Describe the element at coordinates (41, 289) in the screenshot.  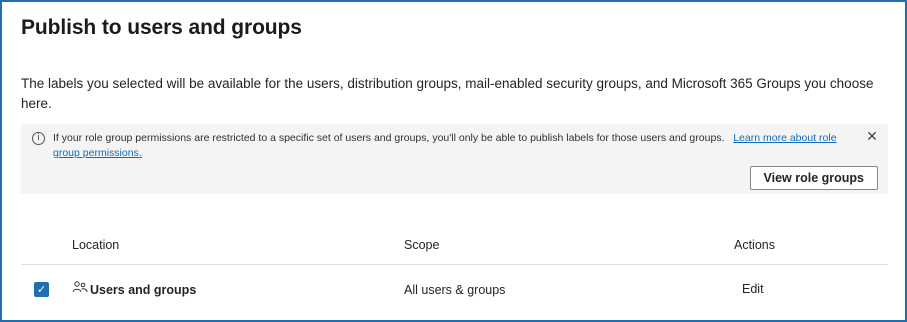
I see `row-checkbox: ✓` at that location.